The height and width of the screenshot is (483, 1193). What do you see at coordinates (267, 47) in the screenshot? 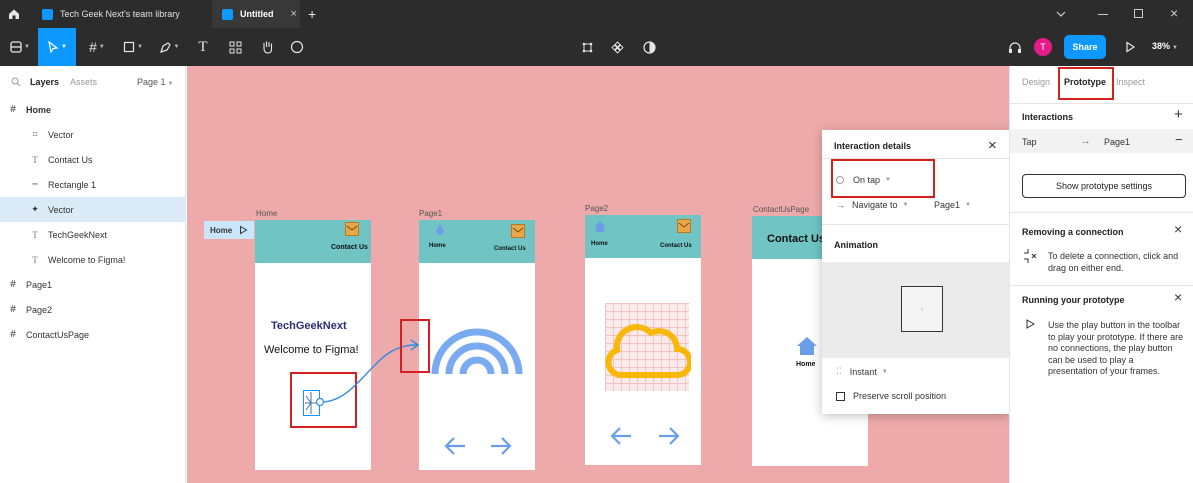
I see `hand-tool-button` at bounding box center [267, 47].